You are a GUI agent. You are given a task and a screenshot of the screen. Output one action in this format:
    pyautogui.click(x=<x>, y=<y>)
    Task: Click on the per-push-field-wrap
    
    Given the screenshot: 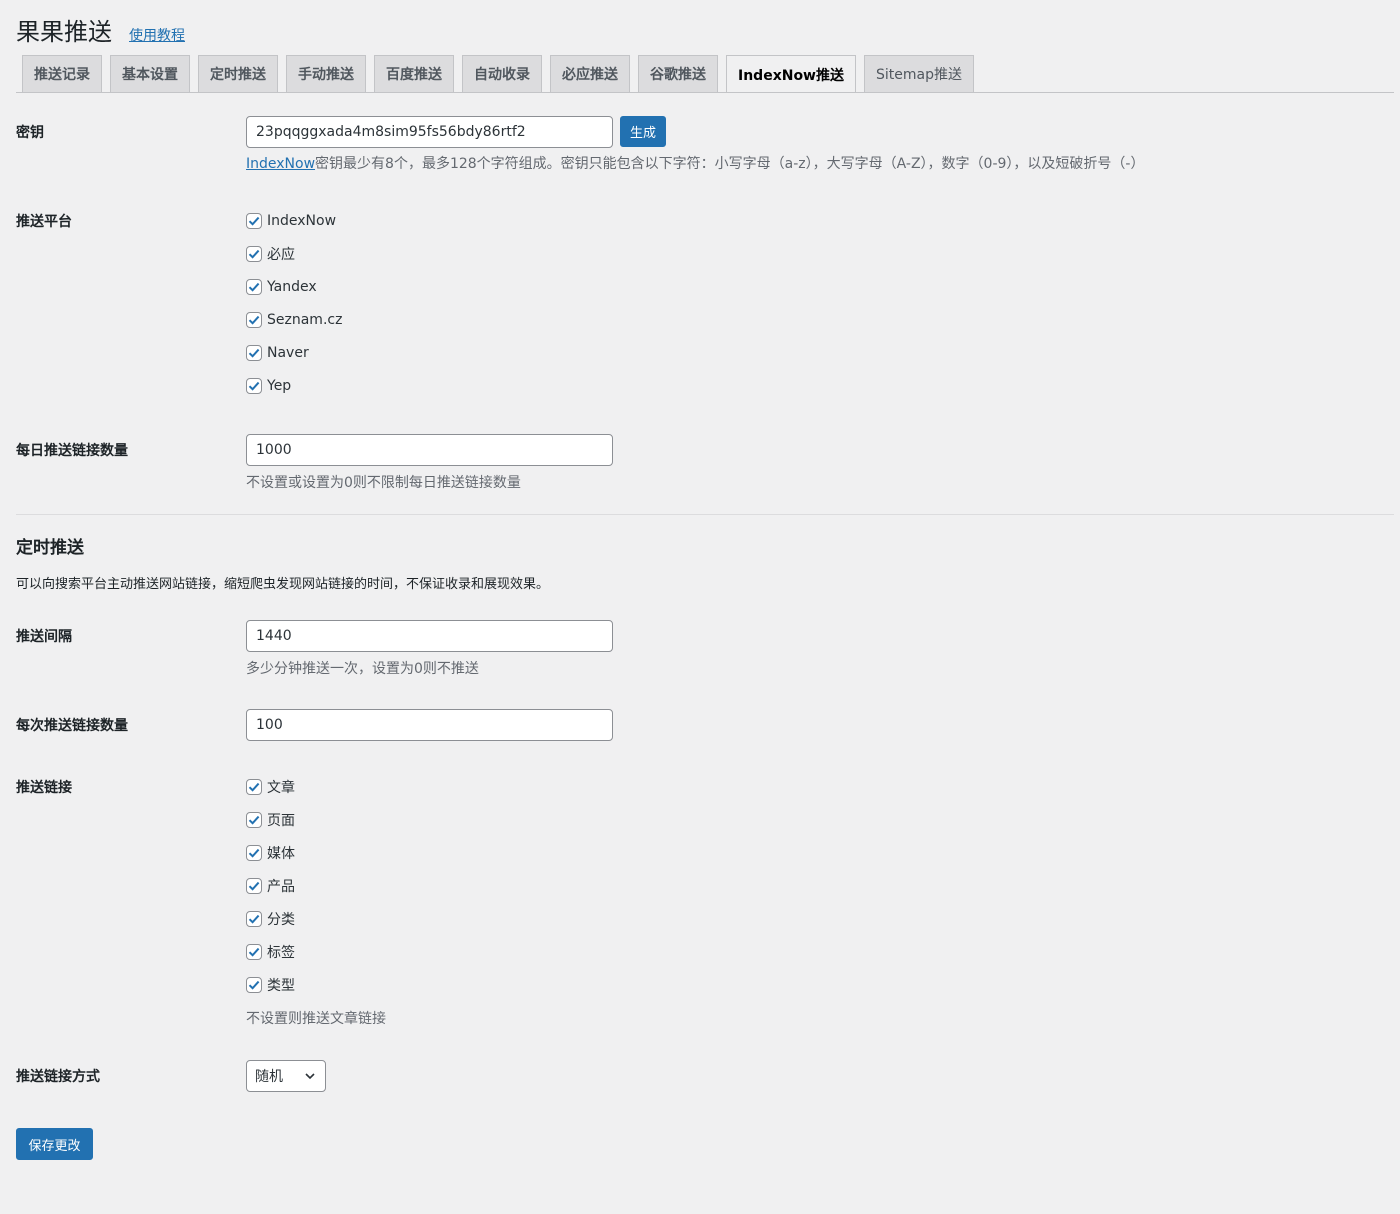 What is the action you would take?
    pyautogui.click(x=429, y=725)
    